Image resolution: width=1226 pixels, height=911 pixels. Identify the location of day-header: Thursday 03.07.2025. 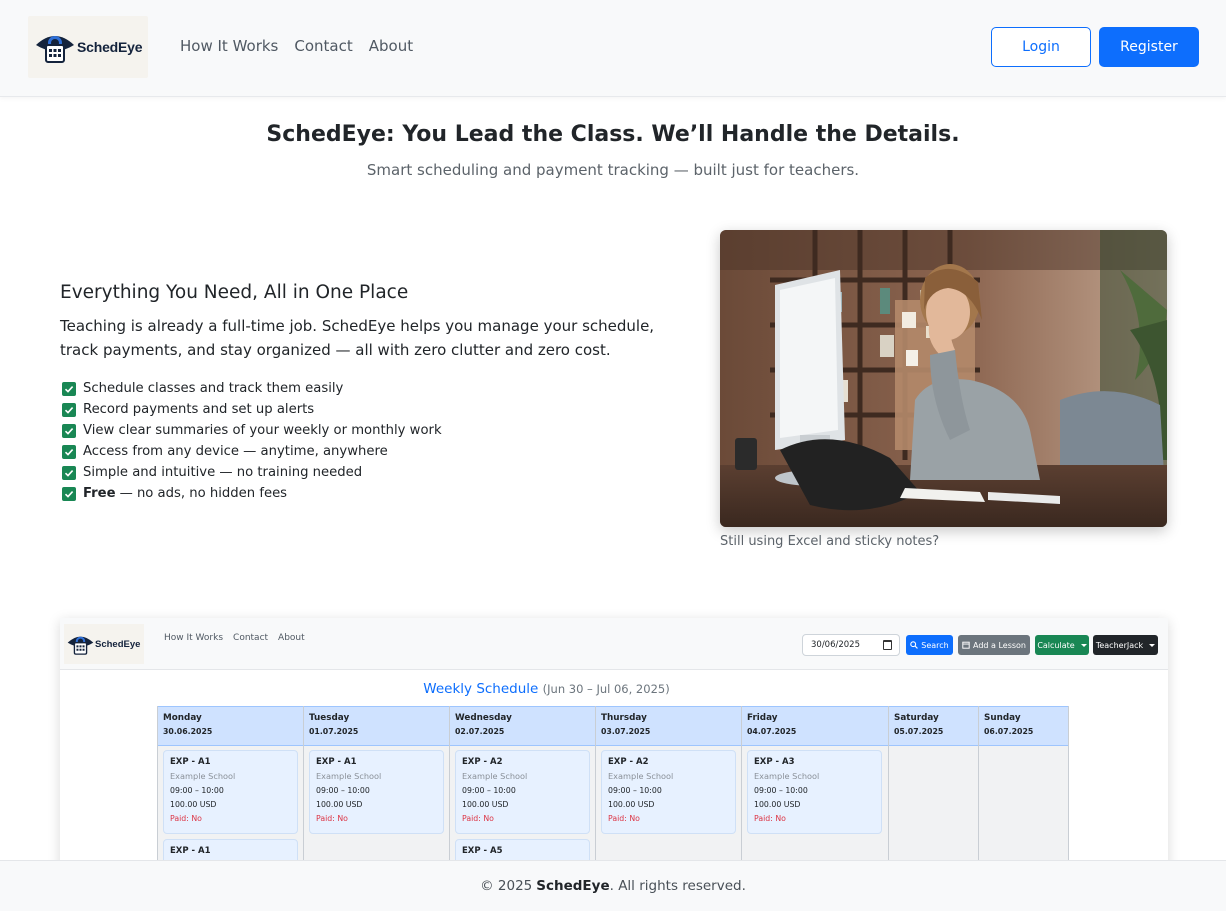
(668, 726).